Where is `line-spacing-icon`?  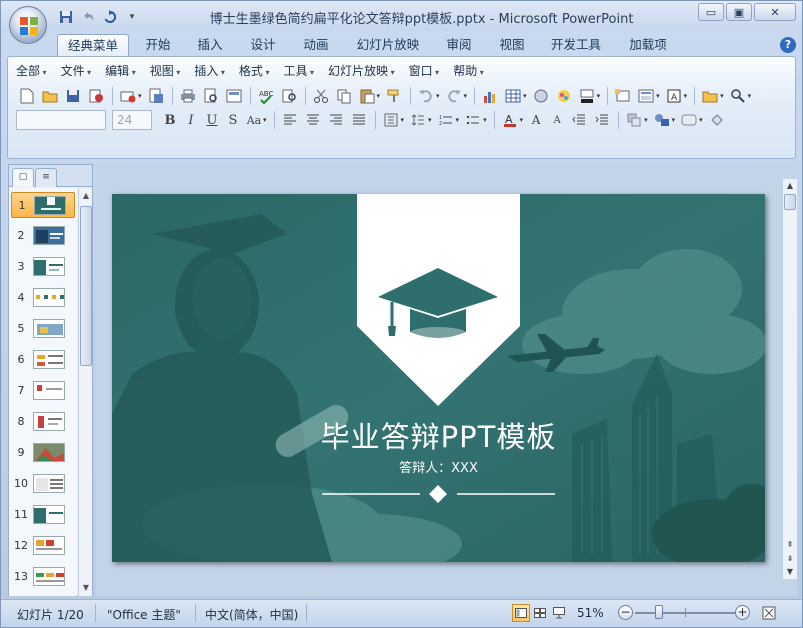 line-spacing-icon is located at coordinates (418, 120).